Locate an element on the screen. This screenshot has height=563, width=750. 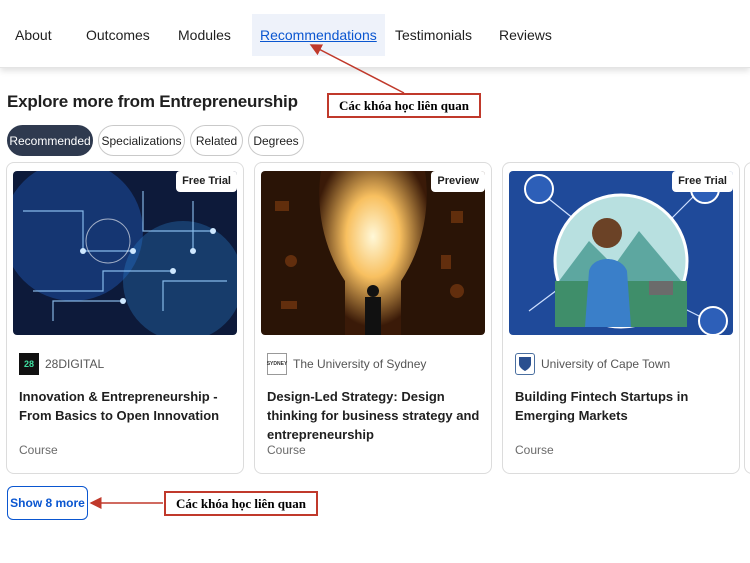
partner-logo-icon: 28 is located at coordinates (29, 364).